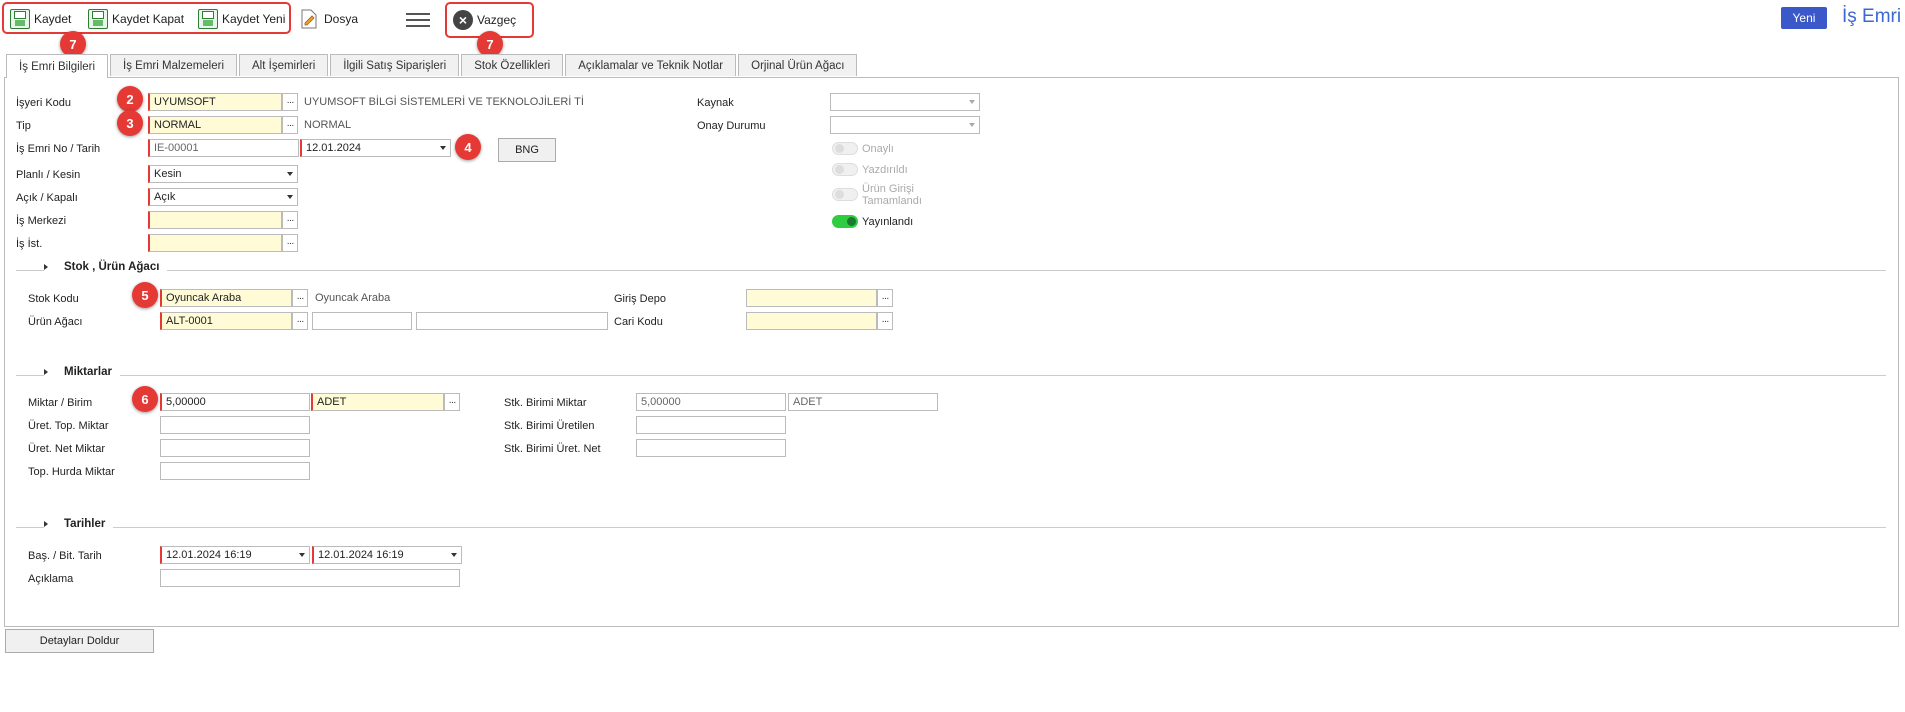  I want to click on product-entry-toggle, so click(845, 194).